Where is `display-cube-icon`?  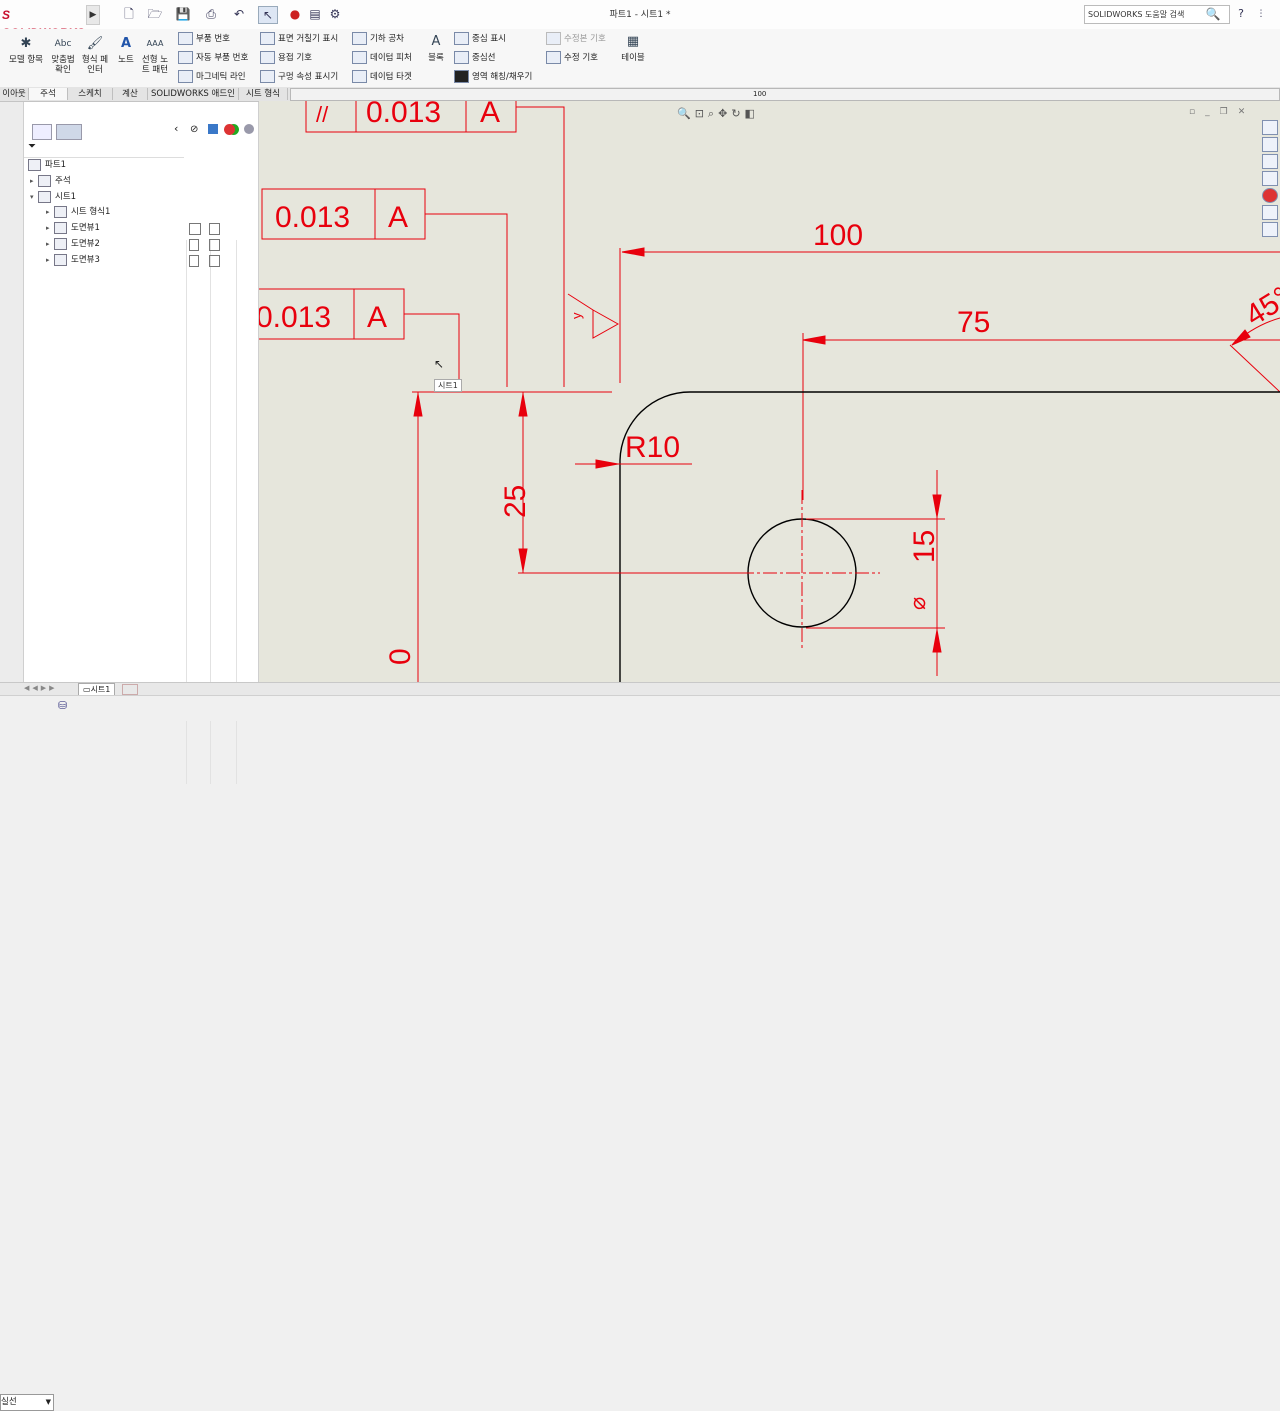 display-cube-icon is located at coordinates (213, 129).